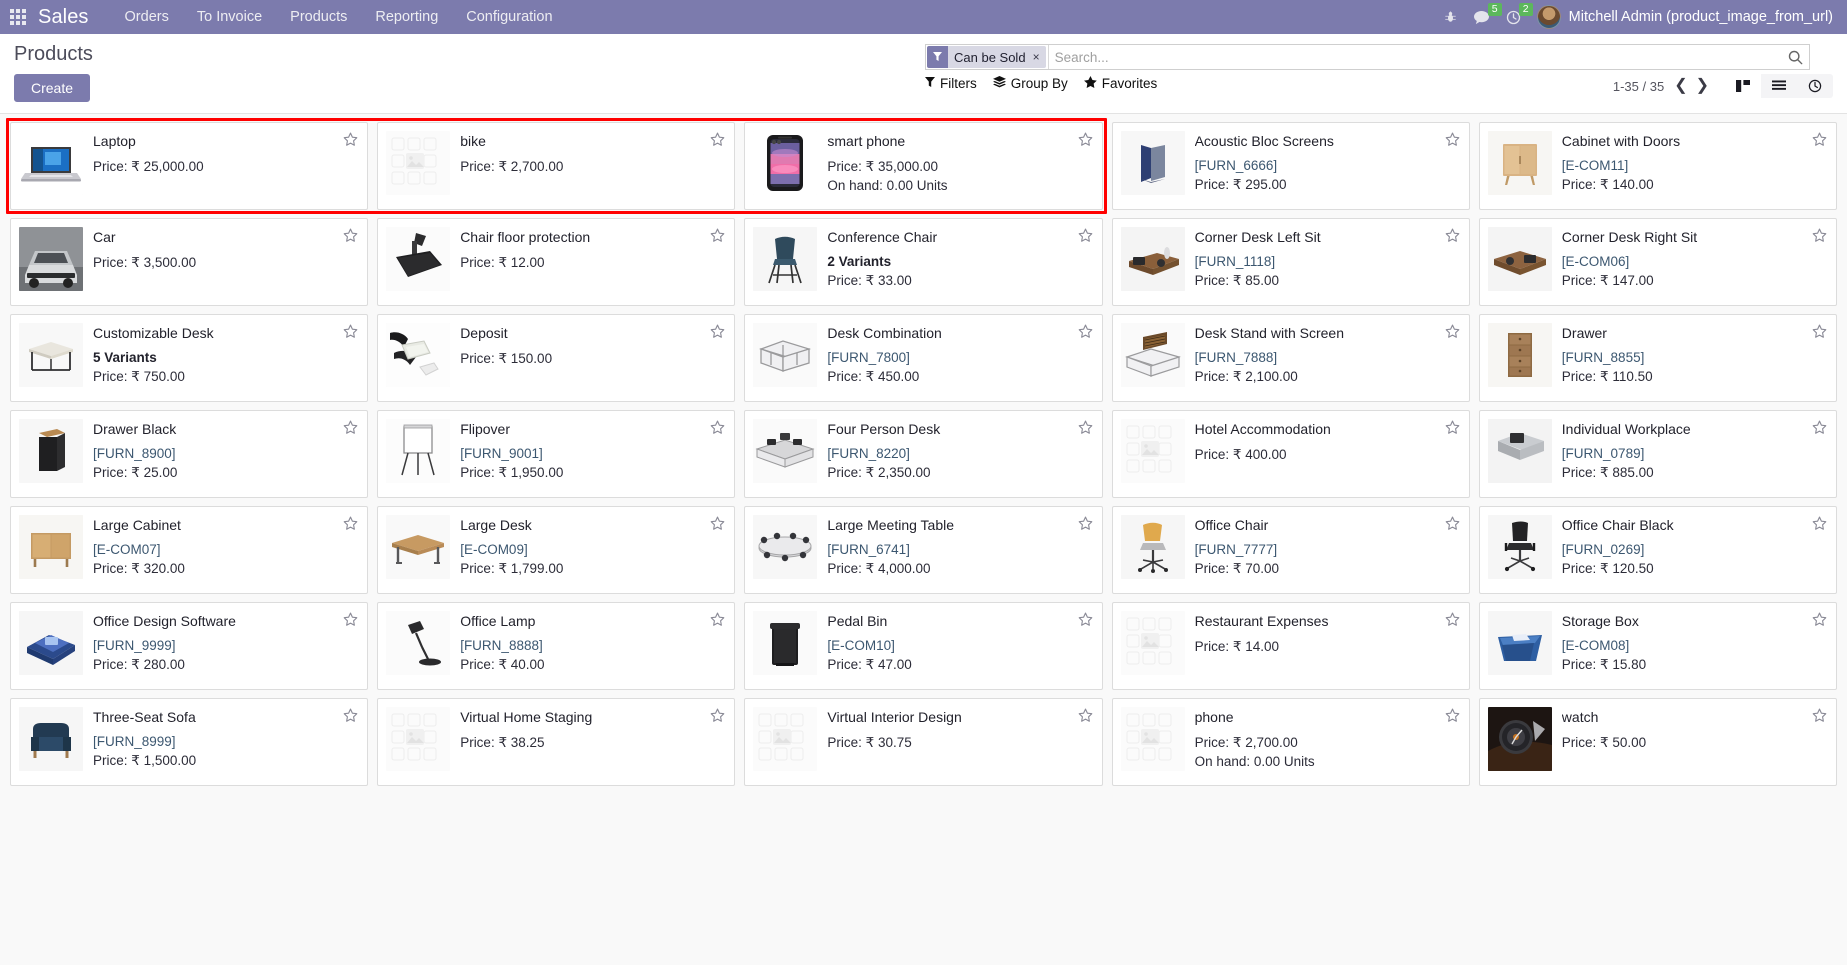  Describe the element at coordinates (1795, 57) in the screenshot. I see `search-icon` at that location.